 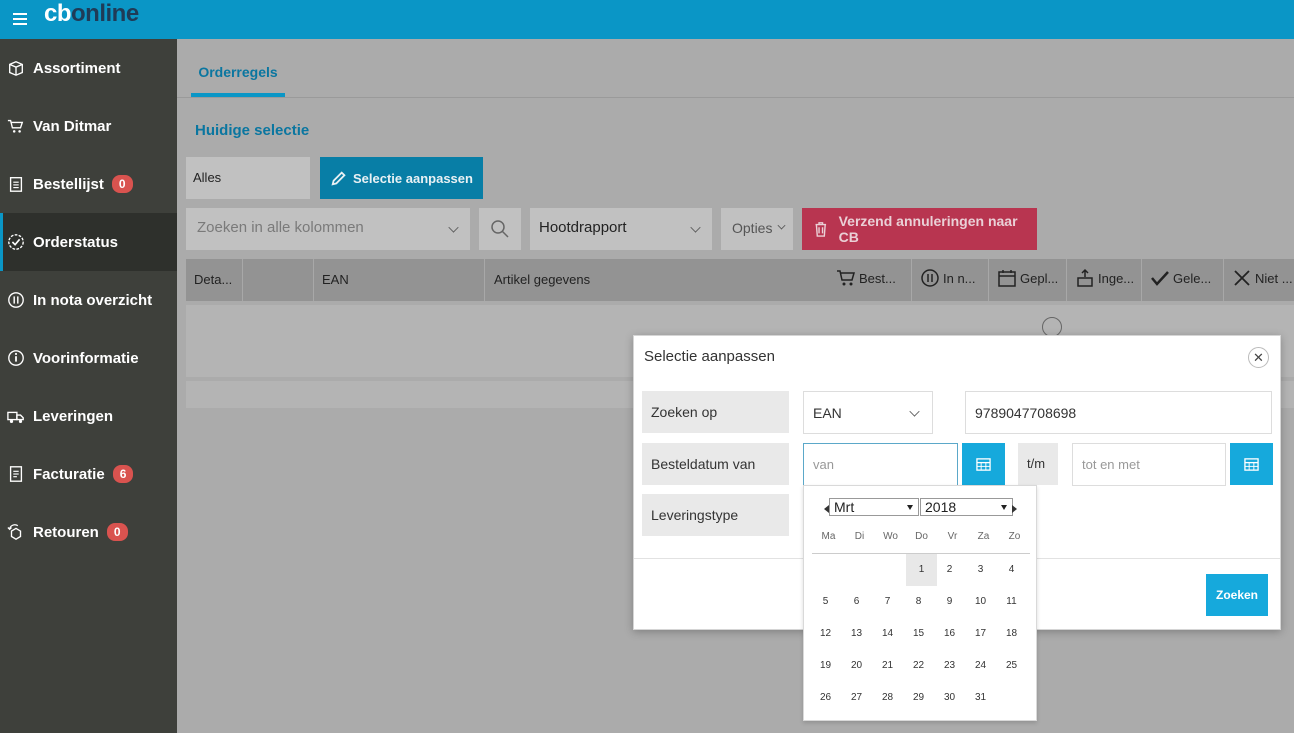 I want to click on date-to-input: tot en met, so click(x=1149, y=464).